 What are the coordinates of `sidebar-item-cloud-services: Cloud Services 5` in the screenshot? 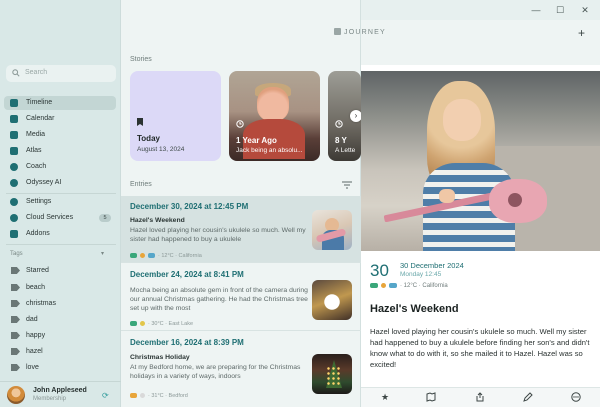 It's located at (60, 218).